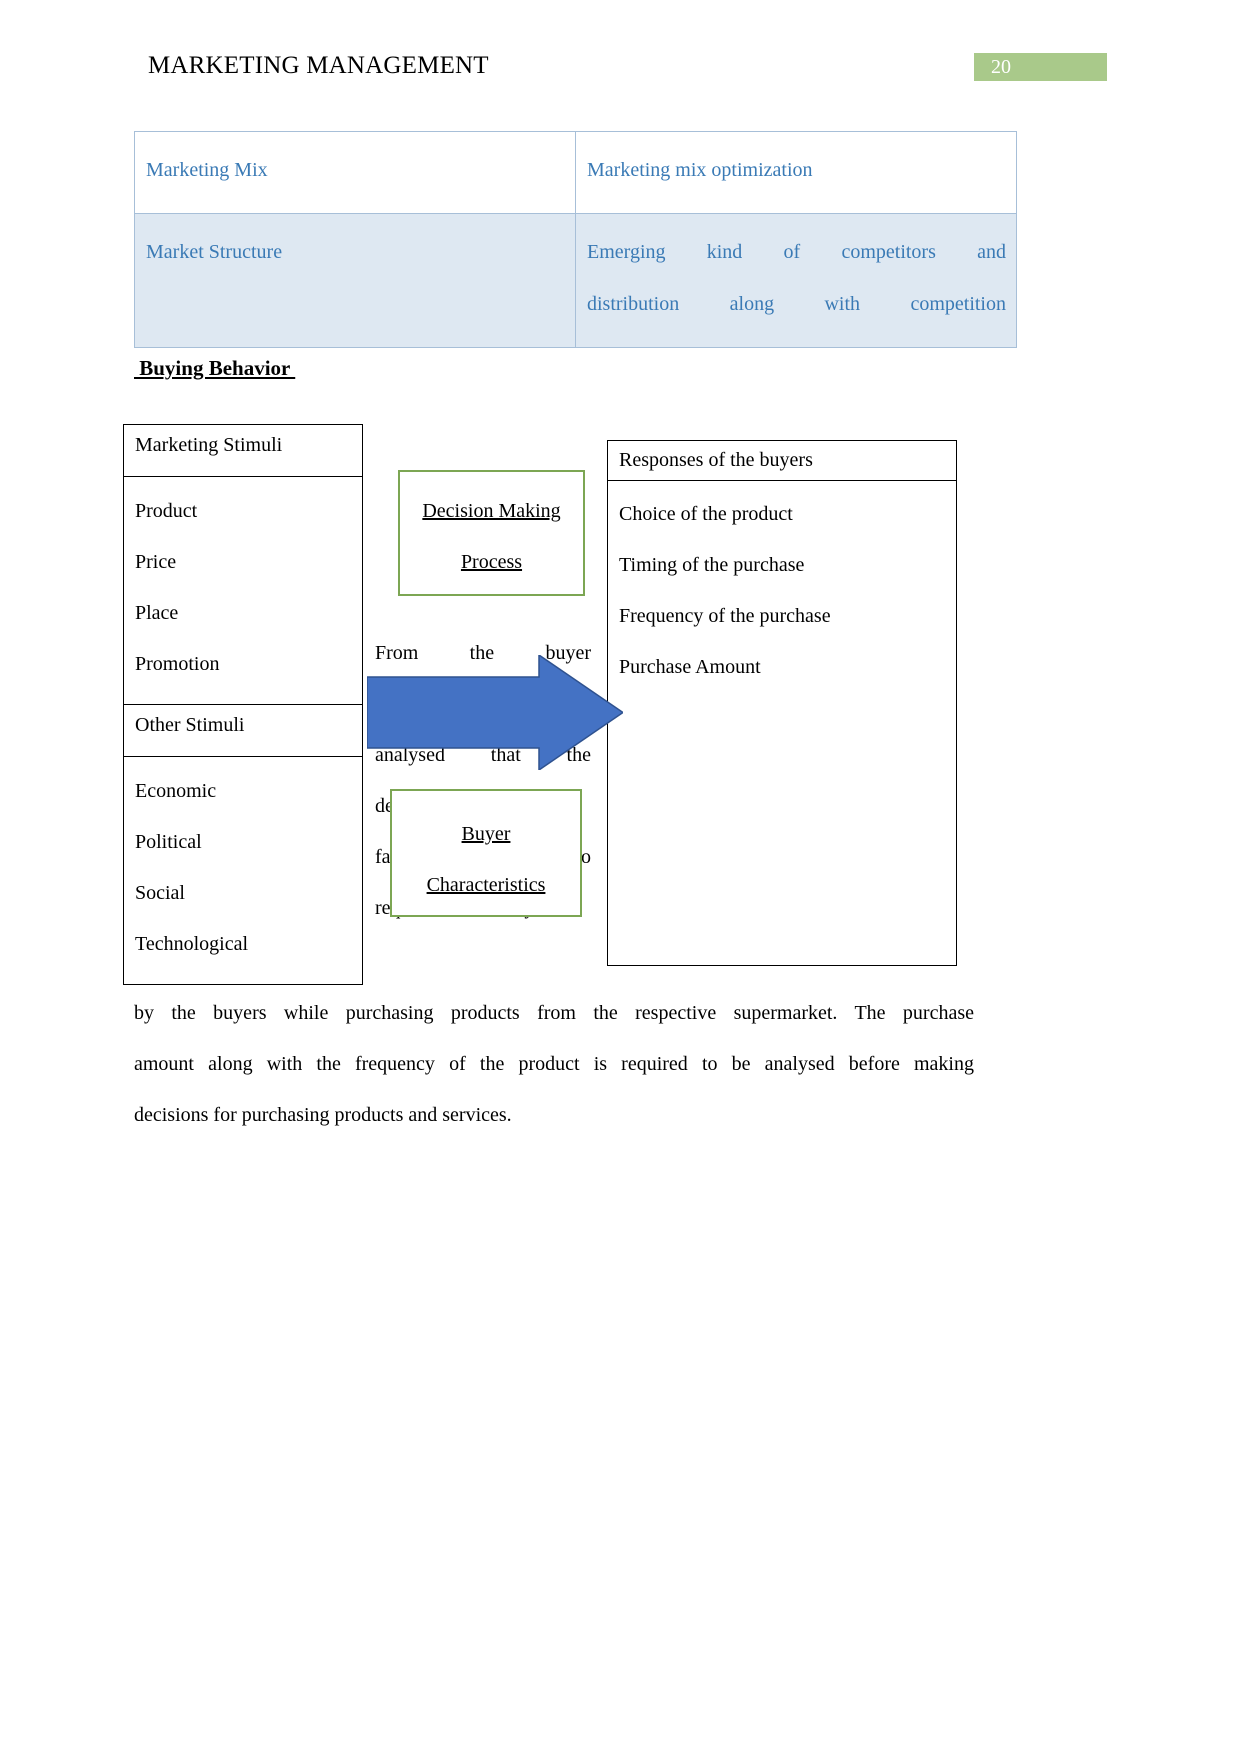  Describe the element at coordinates (491, 562) in the screenshot. I see `box-label-line: Process` at that location.